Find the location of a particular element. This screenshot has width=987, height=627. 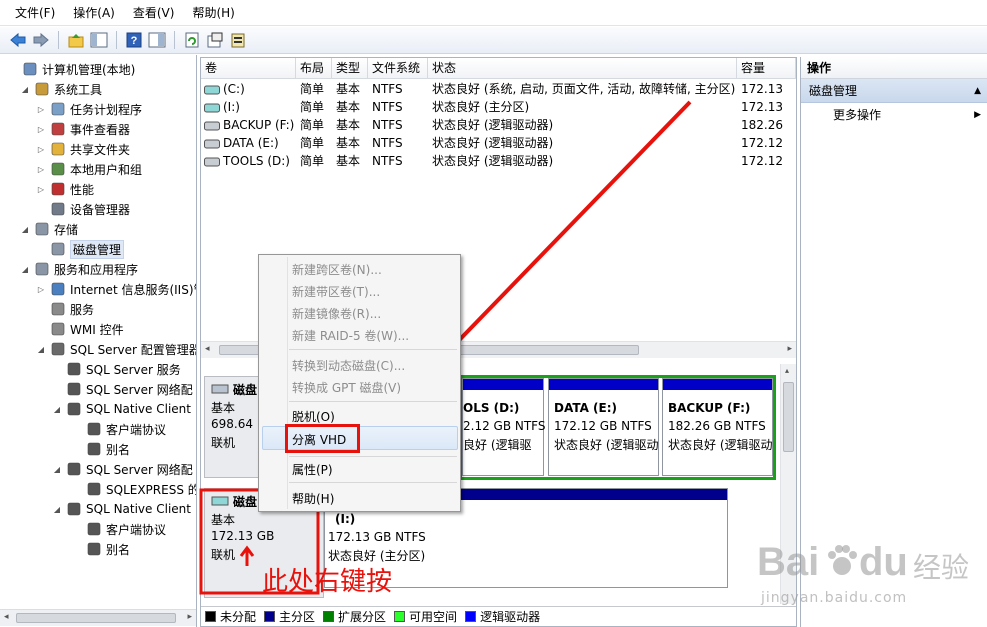

tree-item: ▷ 任务计划程序 is located at coordinates (89, 109).